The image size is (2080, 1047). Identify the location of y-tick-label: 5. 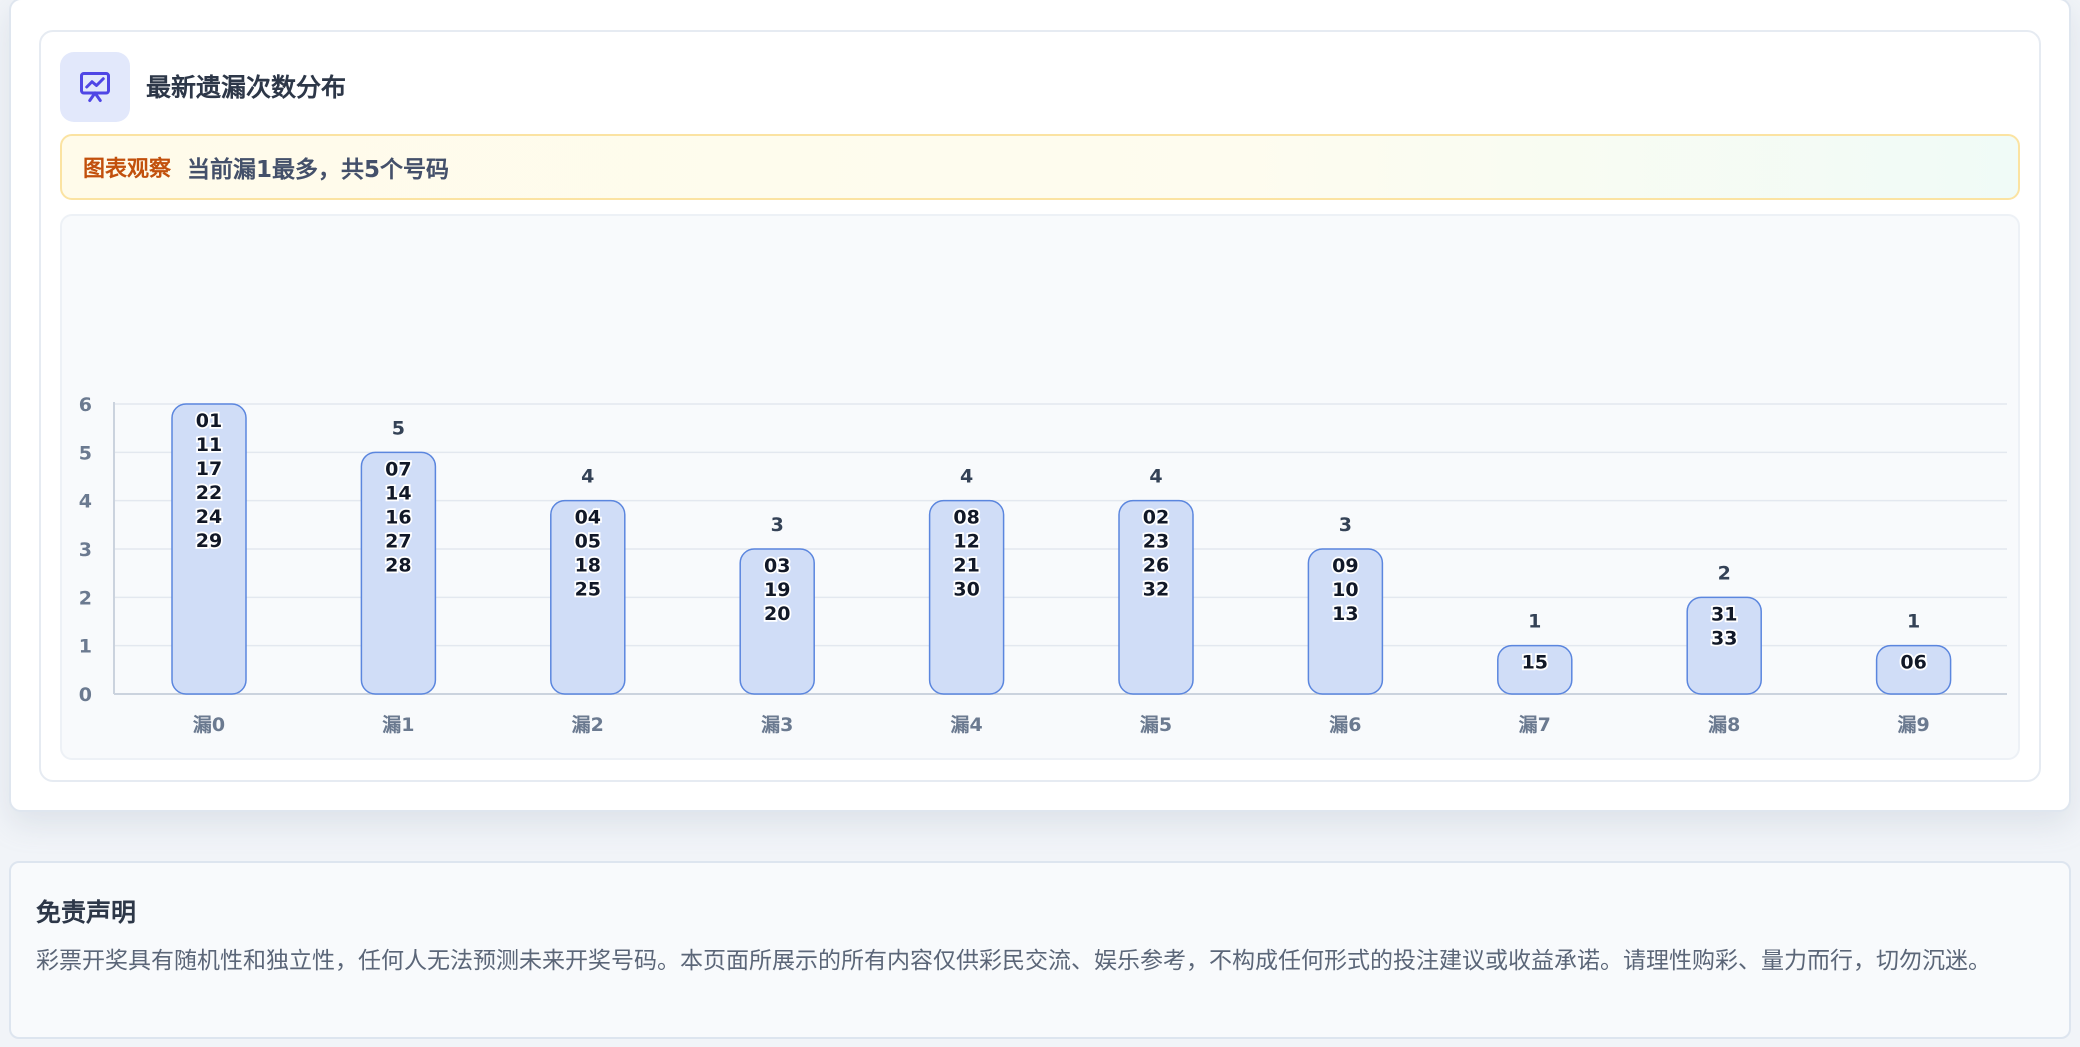
(85, 453).